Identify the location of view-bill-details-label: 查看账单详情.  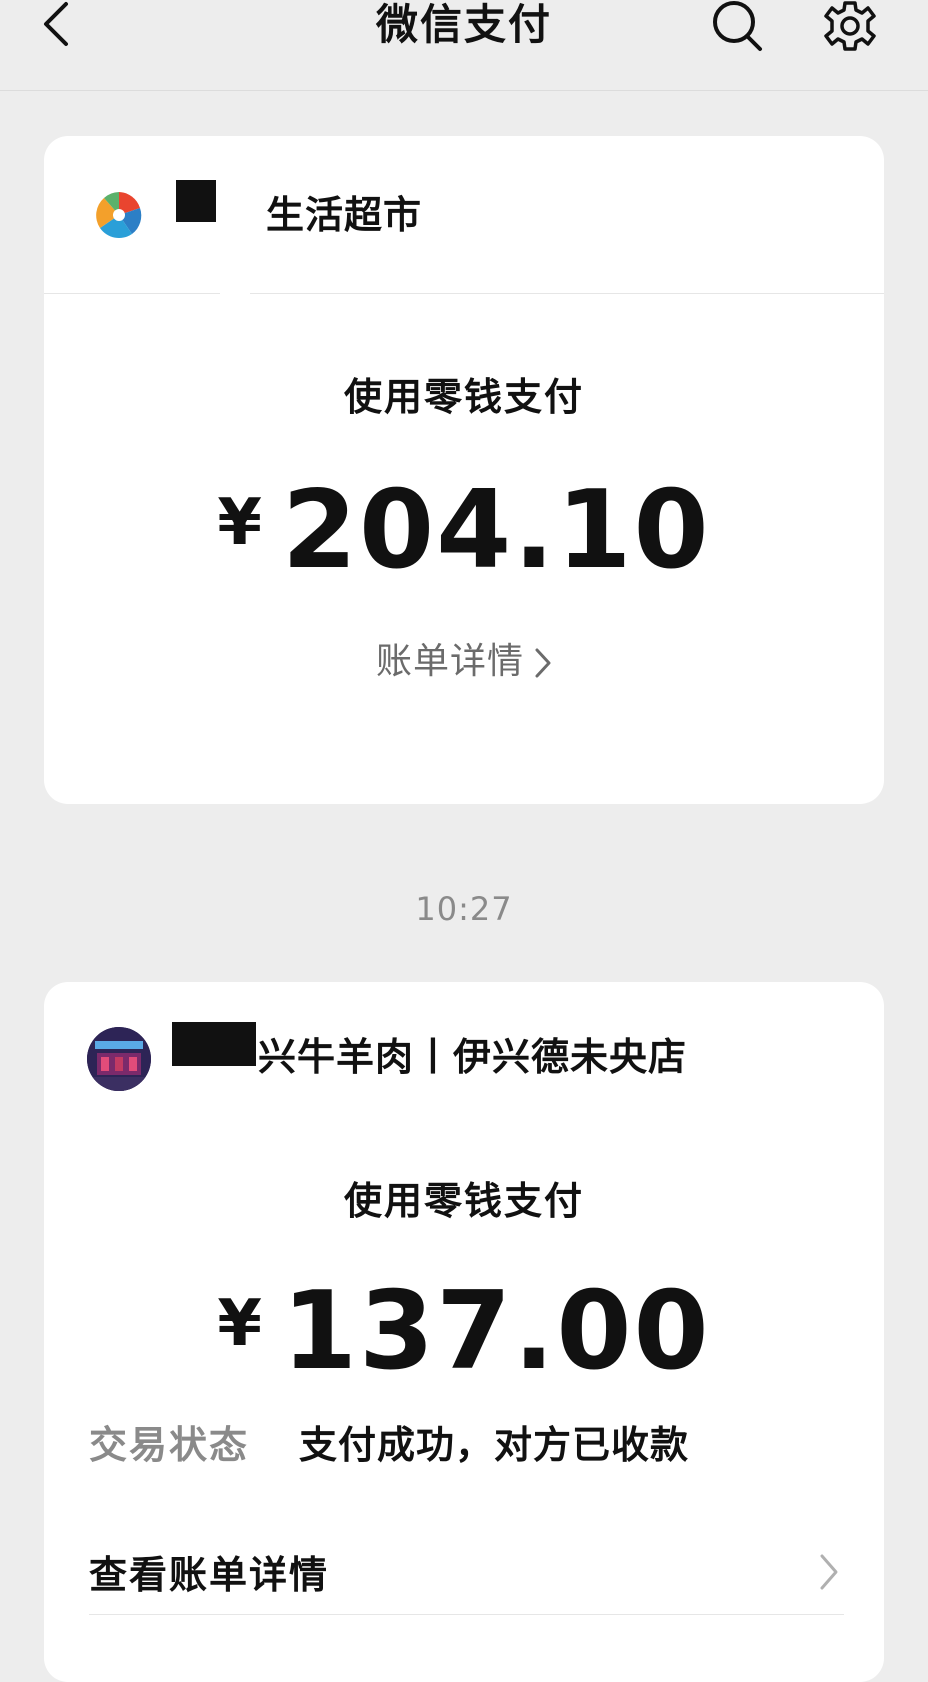
(209, 1575).